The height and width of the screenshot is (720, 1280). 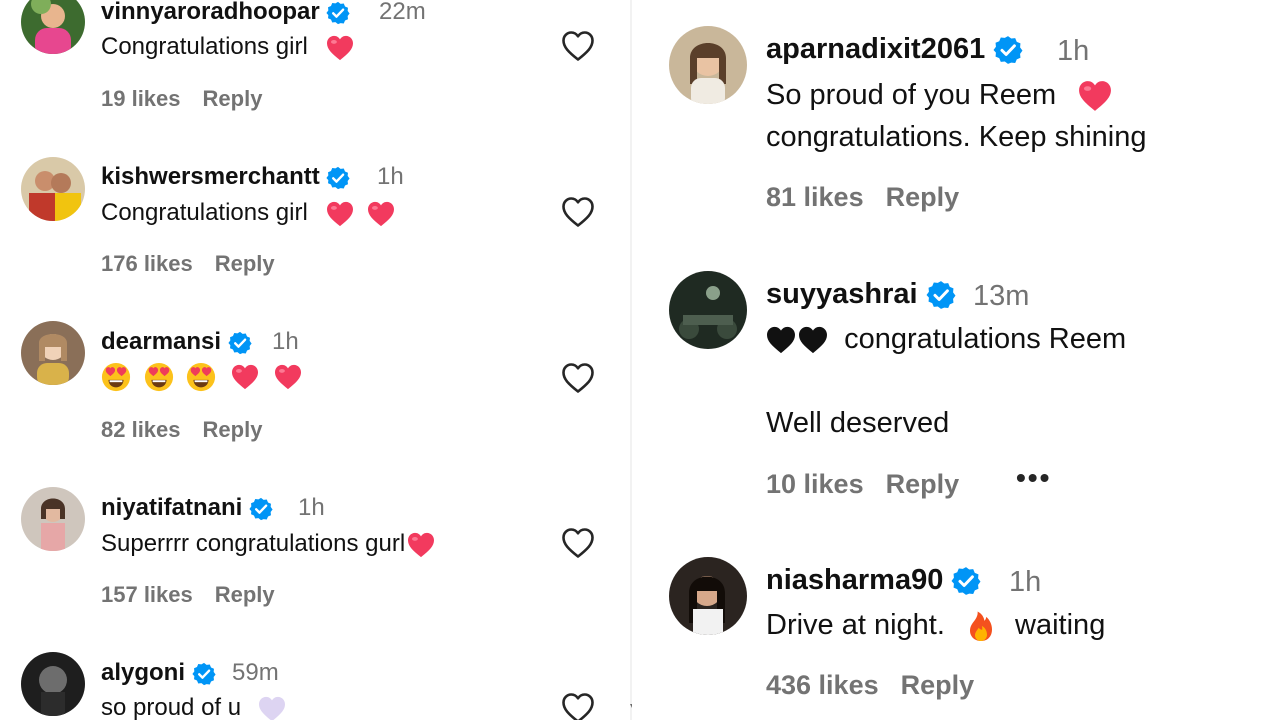 I want to click on likes-count: 176 likes, so click(x=147, y=263).